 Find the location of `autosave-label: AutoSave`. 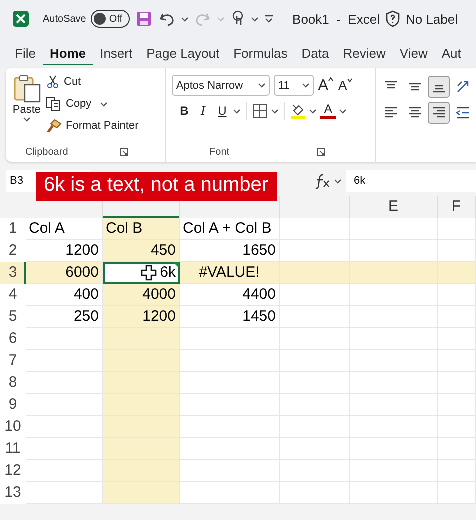

autosave-label: AutoSave is located at coordinates (64, 19).